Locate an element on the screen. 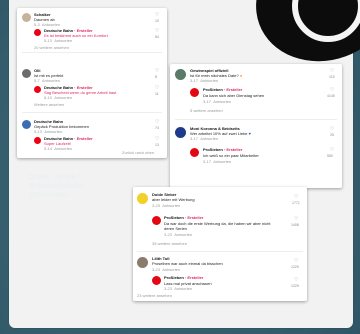  like-count: 25 is located at coordinates (332, 135).